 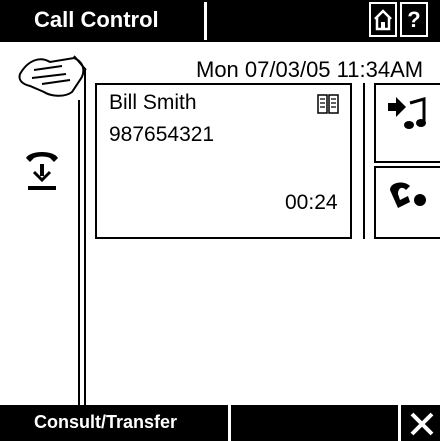 What do you see at coordinates (407, 113) in the screenshot?
I see `forward-to-voicemail-icon` at bounding box center [407, 113].